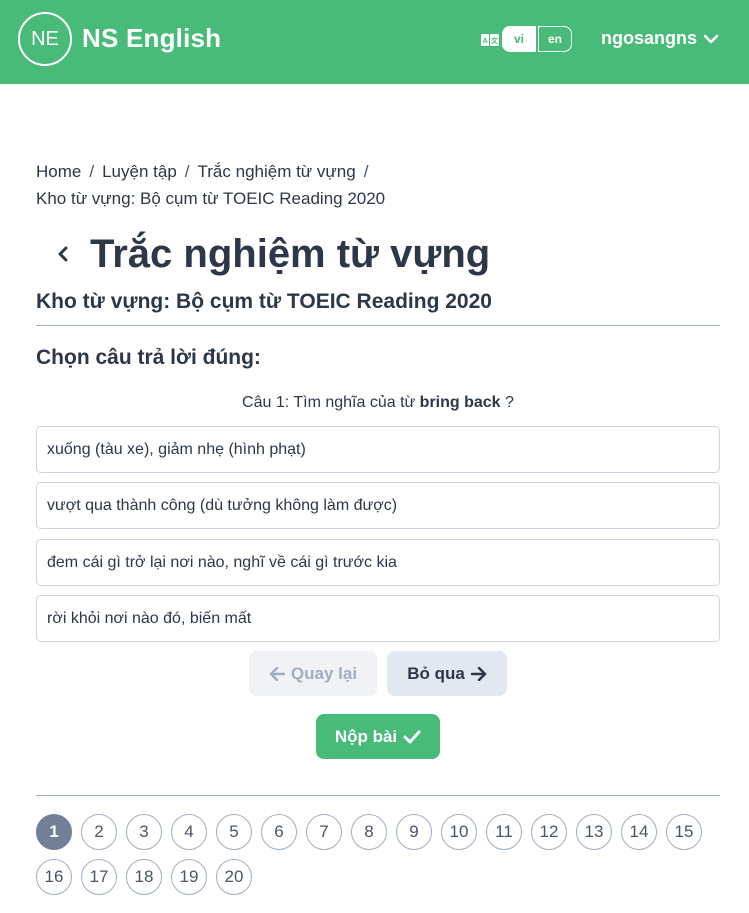 Image resolution: width=749 pixels, height=913 pixels. Describe the element at coordinates (277, 171) in the screenshot. I see `breadcrumb-vocab-quiz: Trắc nghiệm từ vựng` at that location.